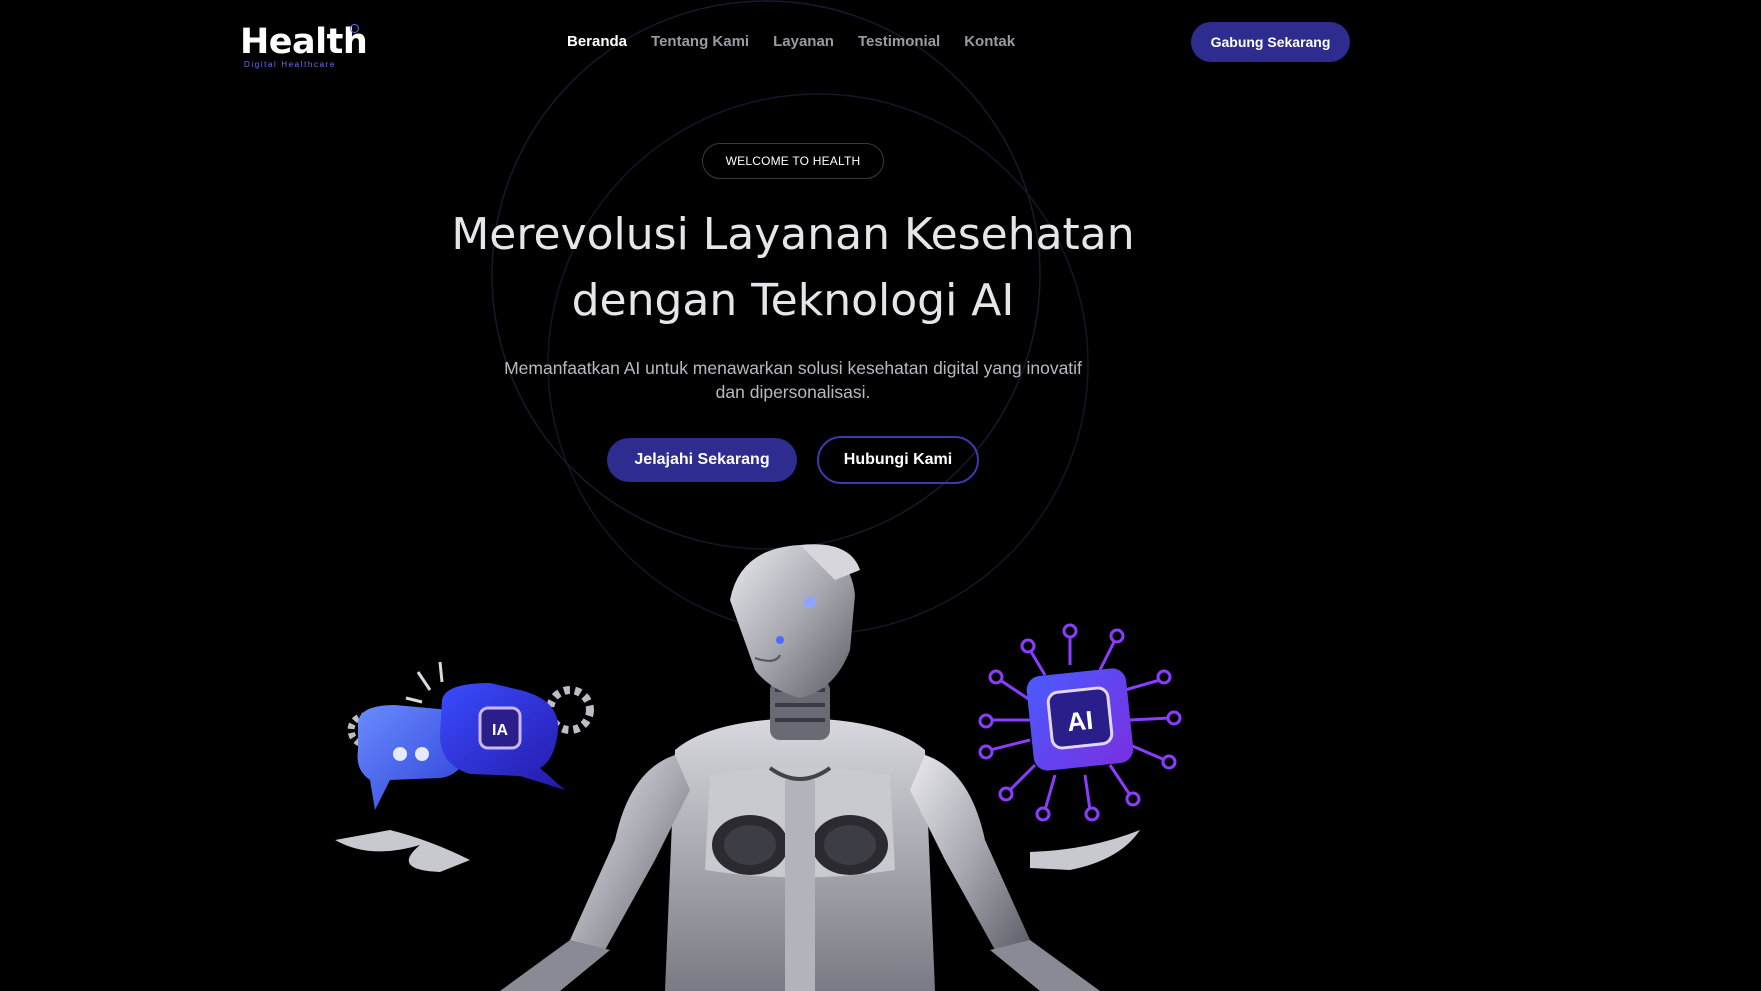  I want to click on left-chip-label: IA, so click(500, 730).